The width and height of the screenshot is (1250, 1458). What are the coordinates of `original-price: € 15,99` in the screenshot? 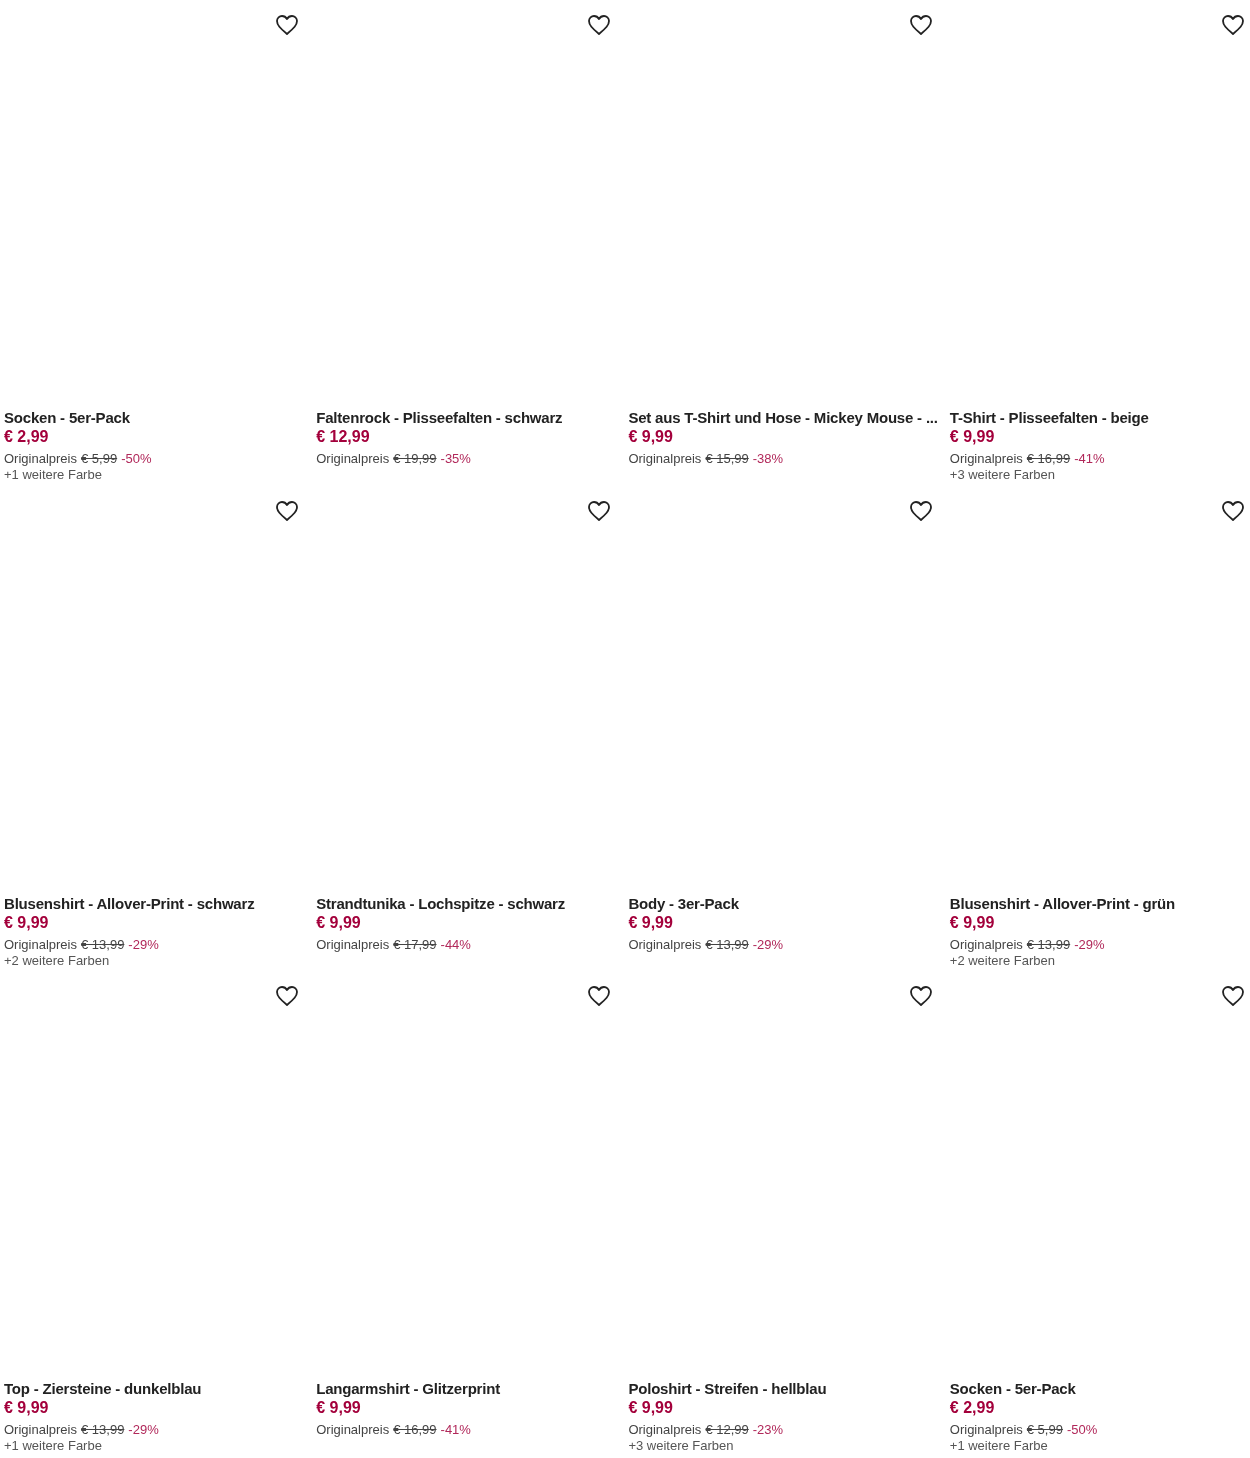 It's located at (727, 459).